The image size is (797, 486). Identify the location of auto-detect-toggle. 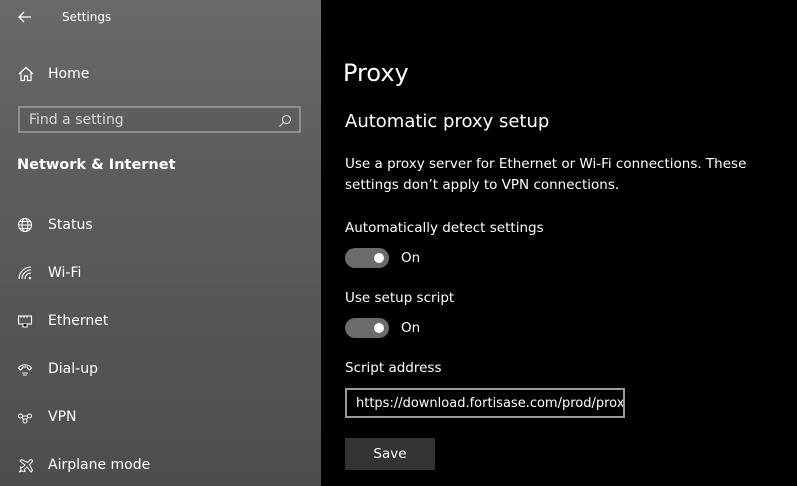
(367, 258).